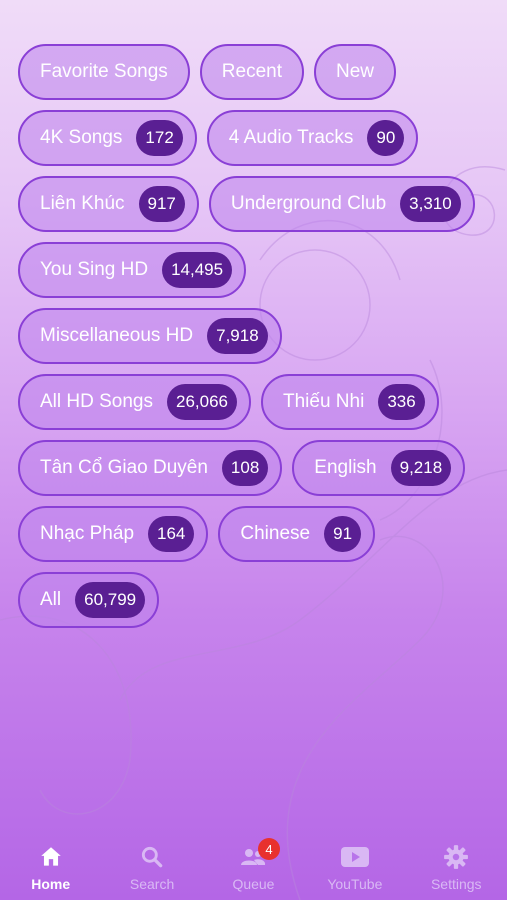  I want to click on chip-favorite-songs: Favorite Songs, so click(104, 72).